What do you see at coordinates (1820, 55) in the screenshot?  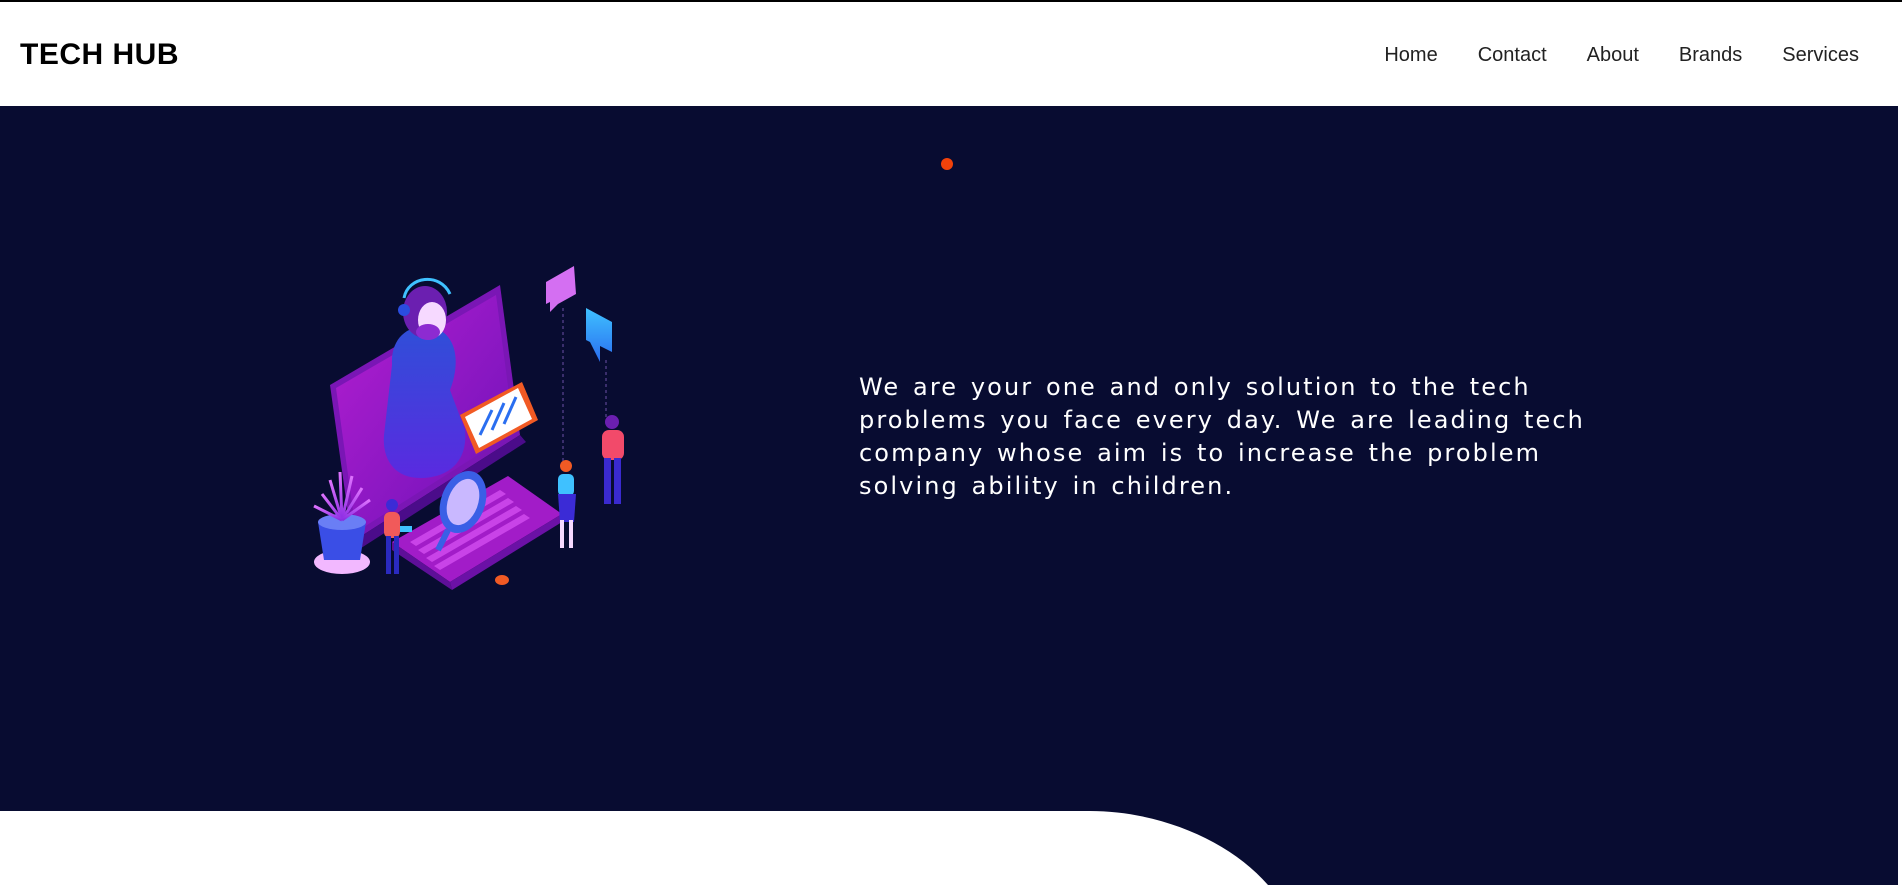 I see `nav-services: Services` at bounding box center [1820, 55].